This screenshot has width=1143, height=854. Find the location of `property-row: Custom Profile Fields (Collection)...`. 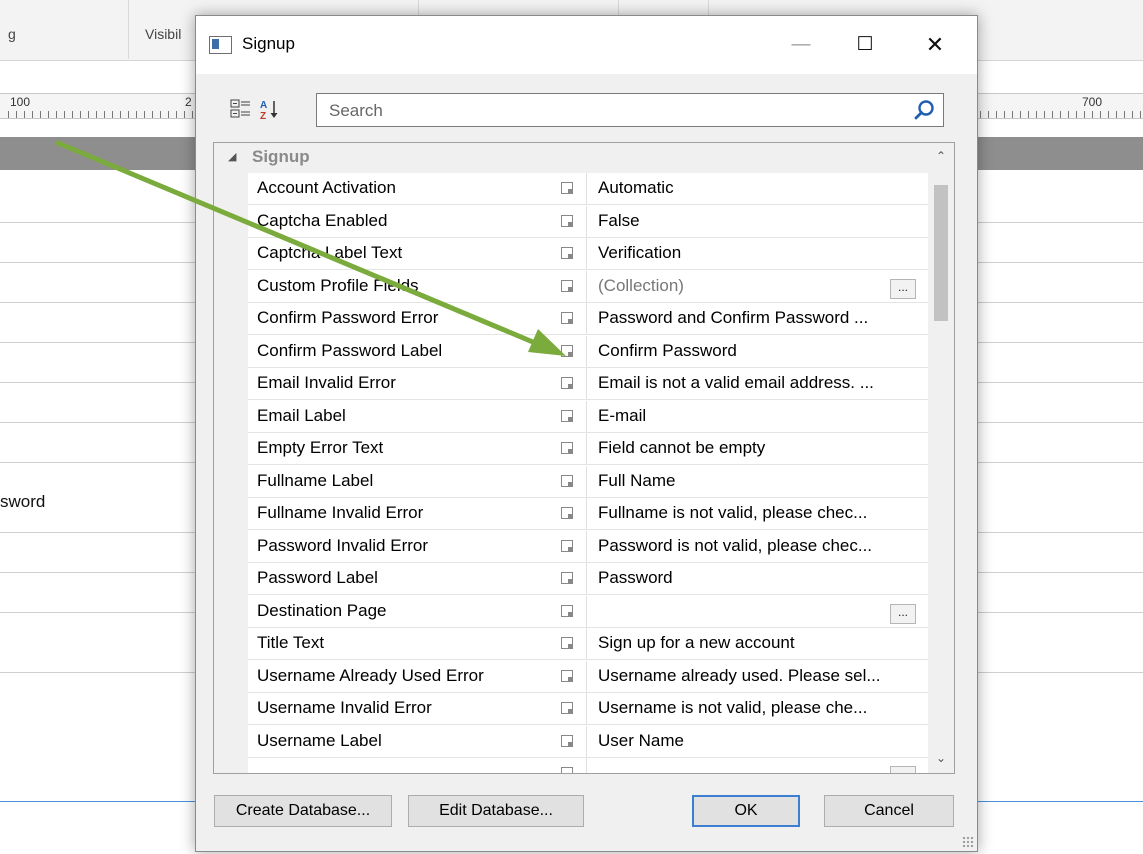

property-row: Custom Profile Fields (Collection)... is located at coordinates (588, 286).